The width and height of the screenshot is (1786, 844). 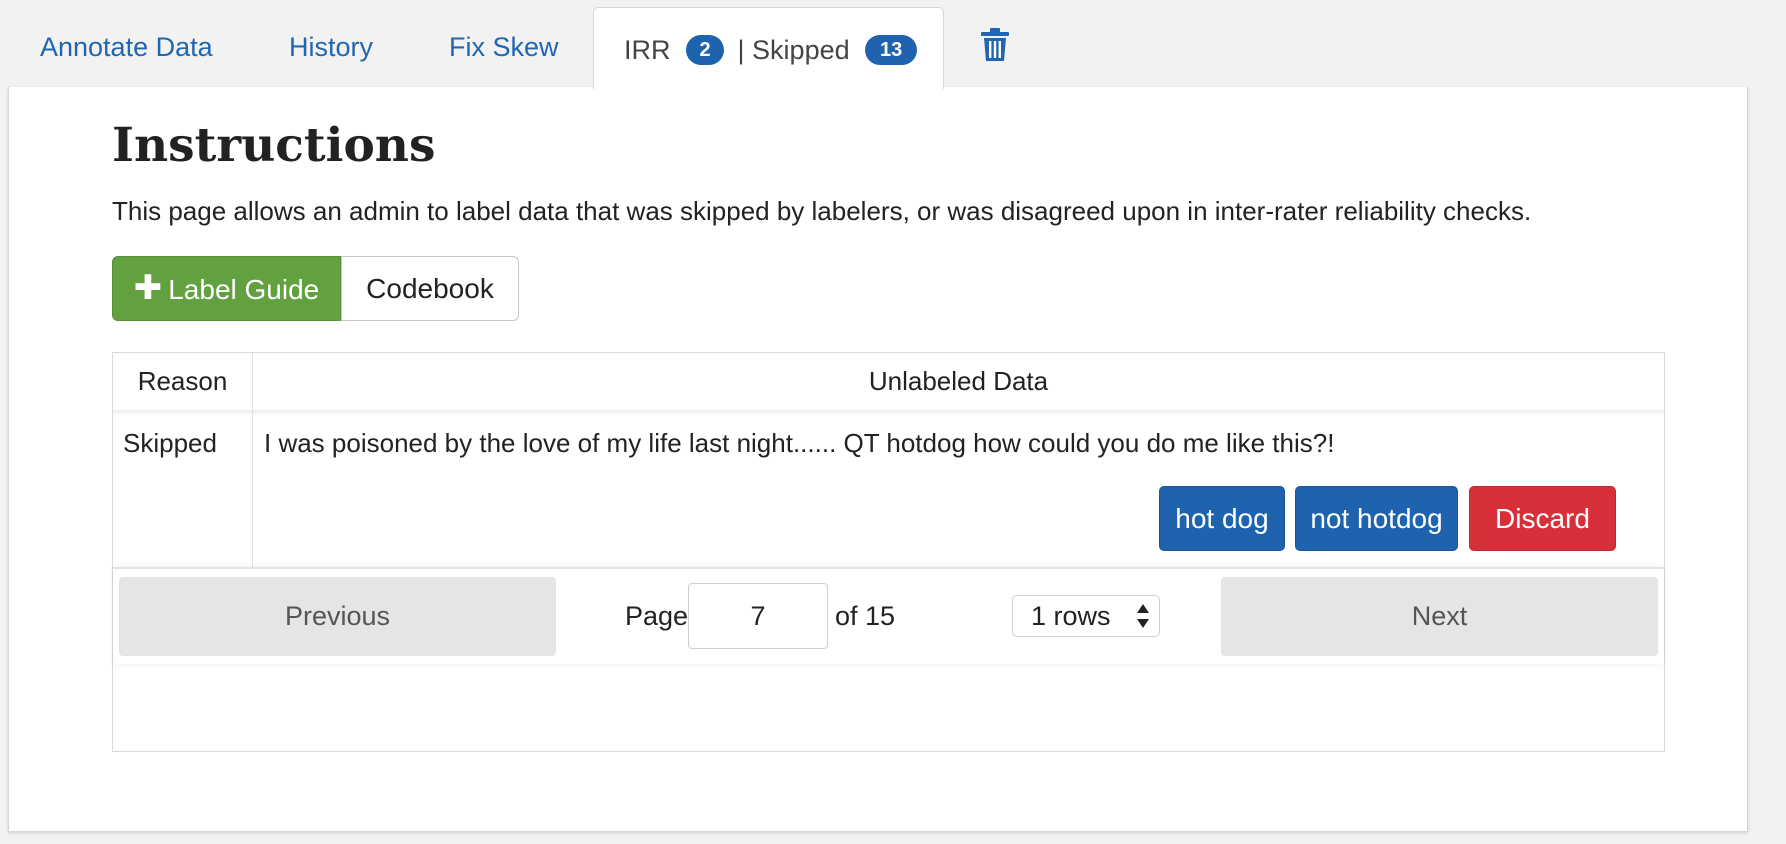 What do you see at coordinates (1439, 616) in the screenshot?
I see `next-button: Next` at bounding box center [1439, 616].